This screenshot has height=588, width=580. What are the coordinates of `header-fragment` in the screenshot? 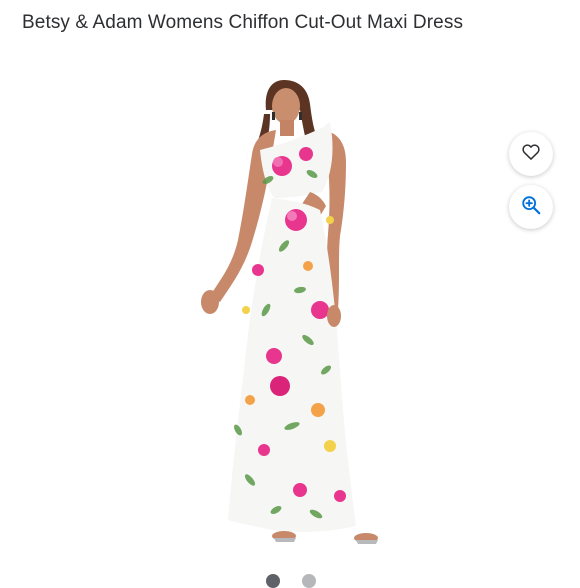 It's located at (54, 2).